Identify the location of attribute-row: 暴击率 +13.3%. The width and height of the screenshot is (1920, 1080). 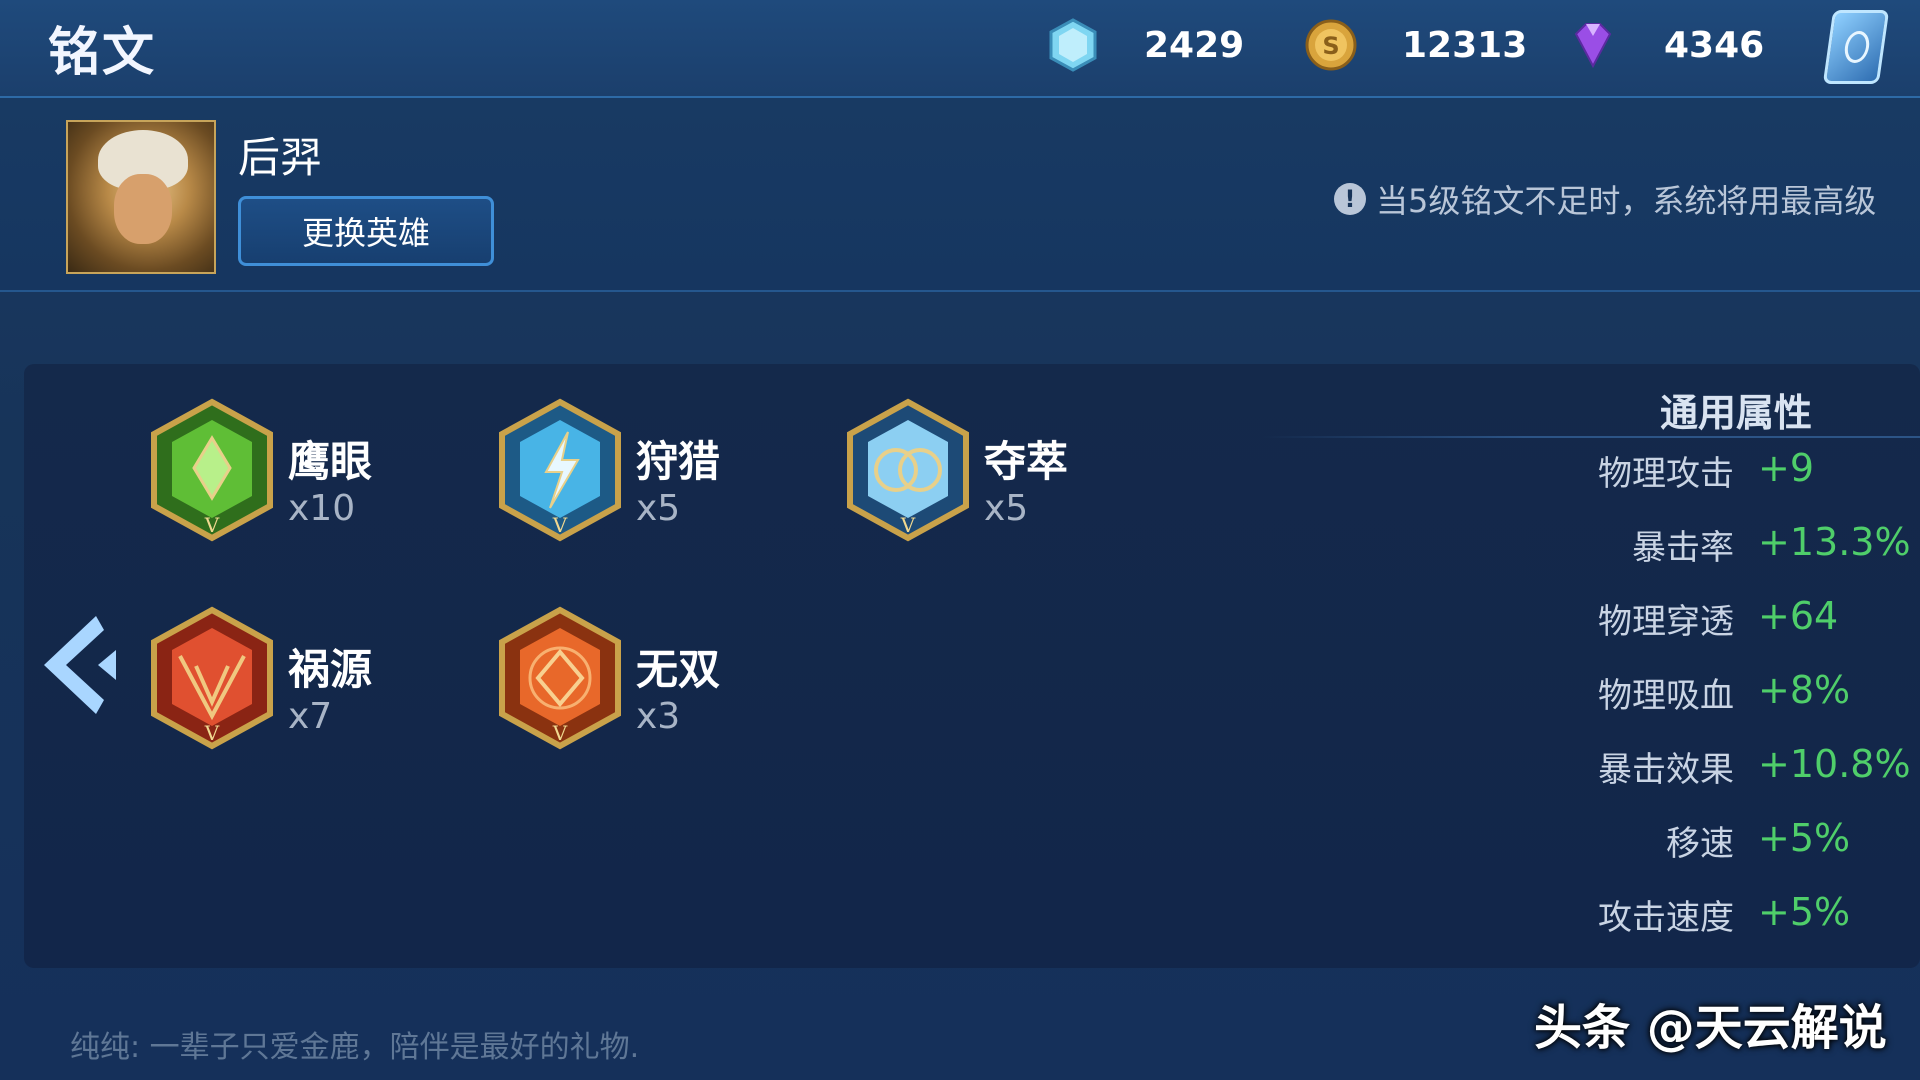
(1710, 545).